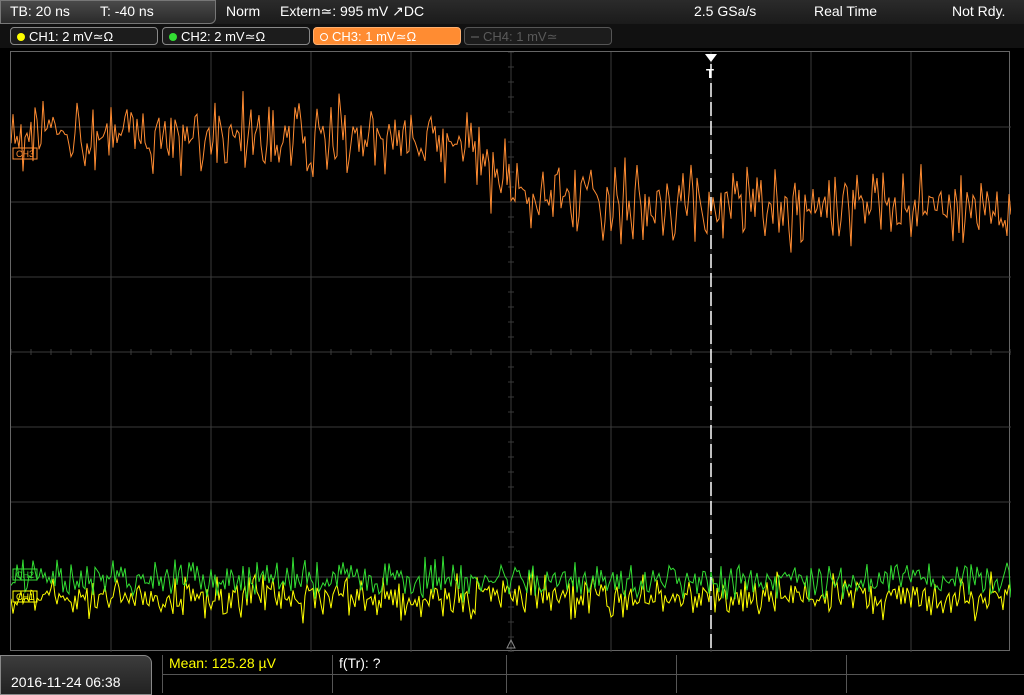 This screenshot has width=1024, height=695. I want to click on channel-3-dot-icon, so click(324, 37).